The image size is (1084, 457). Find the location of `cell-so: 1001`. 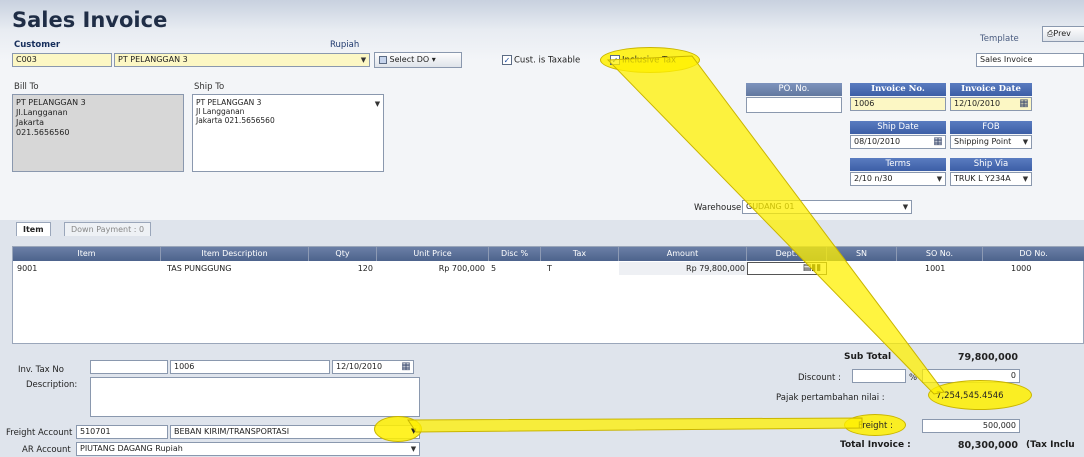

cell-so: 1001 is located at coordinates (935, 268).